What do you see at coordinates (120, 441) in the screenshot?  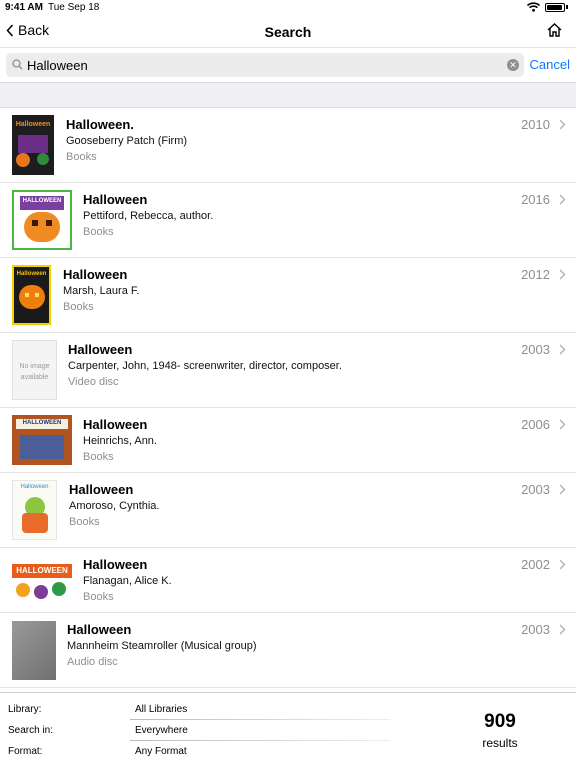 I see `result-author: Heinrichs, Ann.` at bounding box center [120, 441].